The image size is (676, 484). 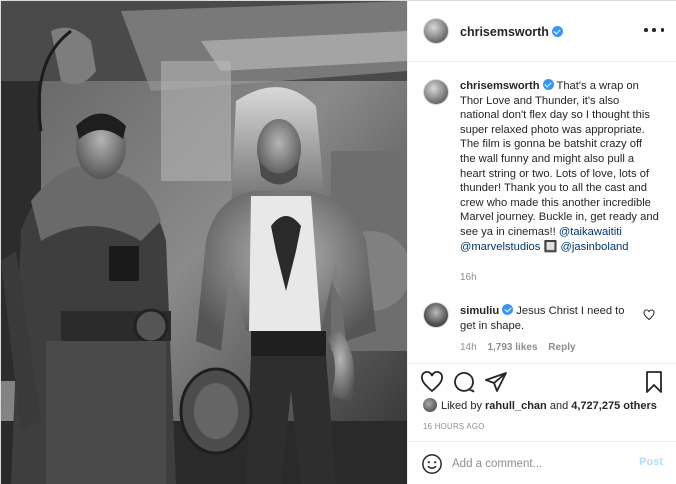 I want to click on action-bar, so click(x=542, y=381).